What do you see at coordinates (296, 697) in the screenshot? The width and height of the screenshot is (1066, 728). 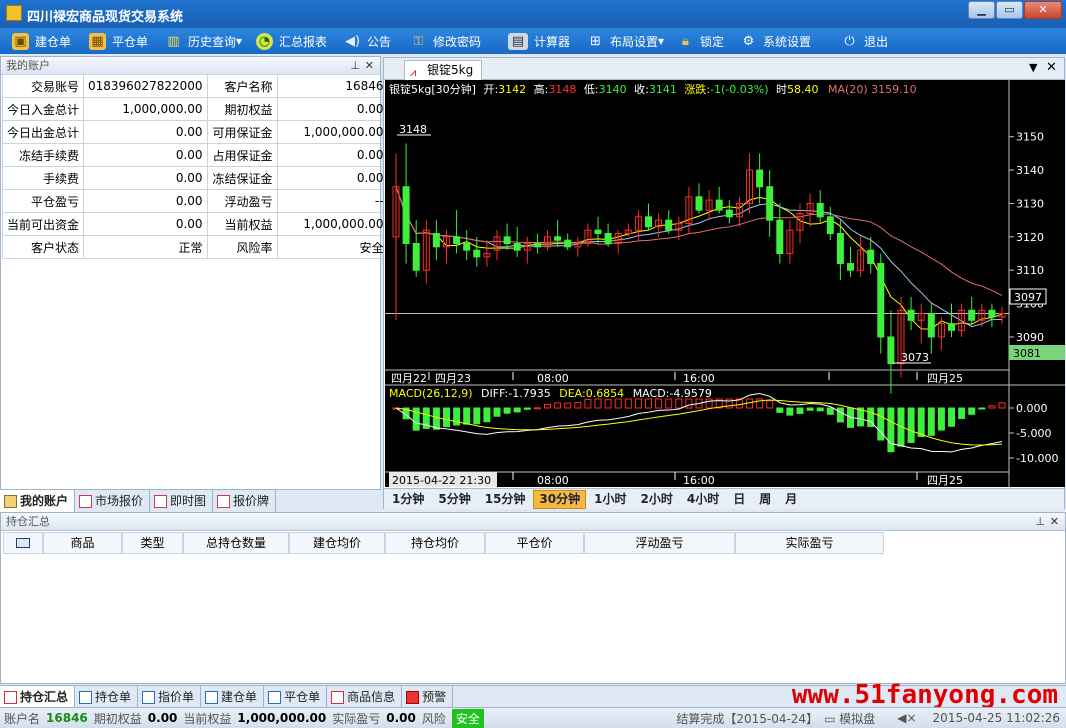 I see `tab-close-orders: 平仓单` at bounding box center [296, 697].